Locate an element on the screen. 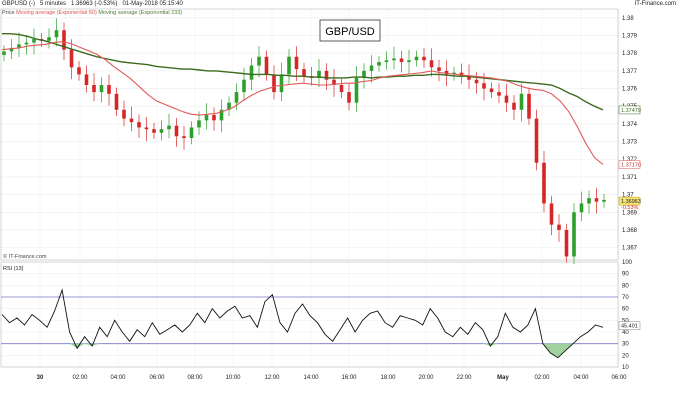  time-tick-label: 04:00 is located at coordinates (118, 378).